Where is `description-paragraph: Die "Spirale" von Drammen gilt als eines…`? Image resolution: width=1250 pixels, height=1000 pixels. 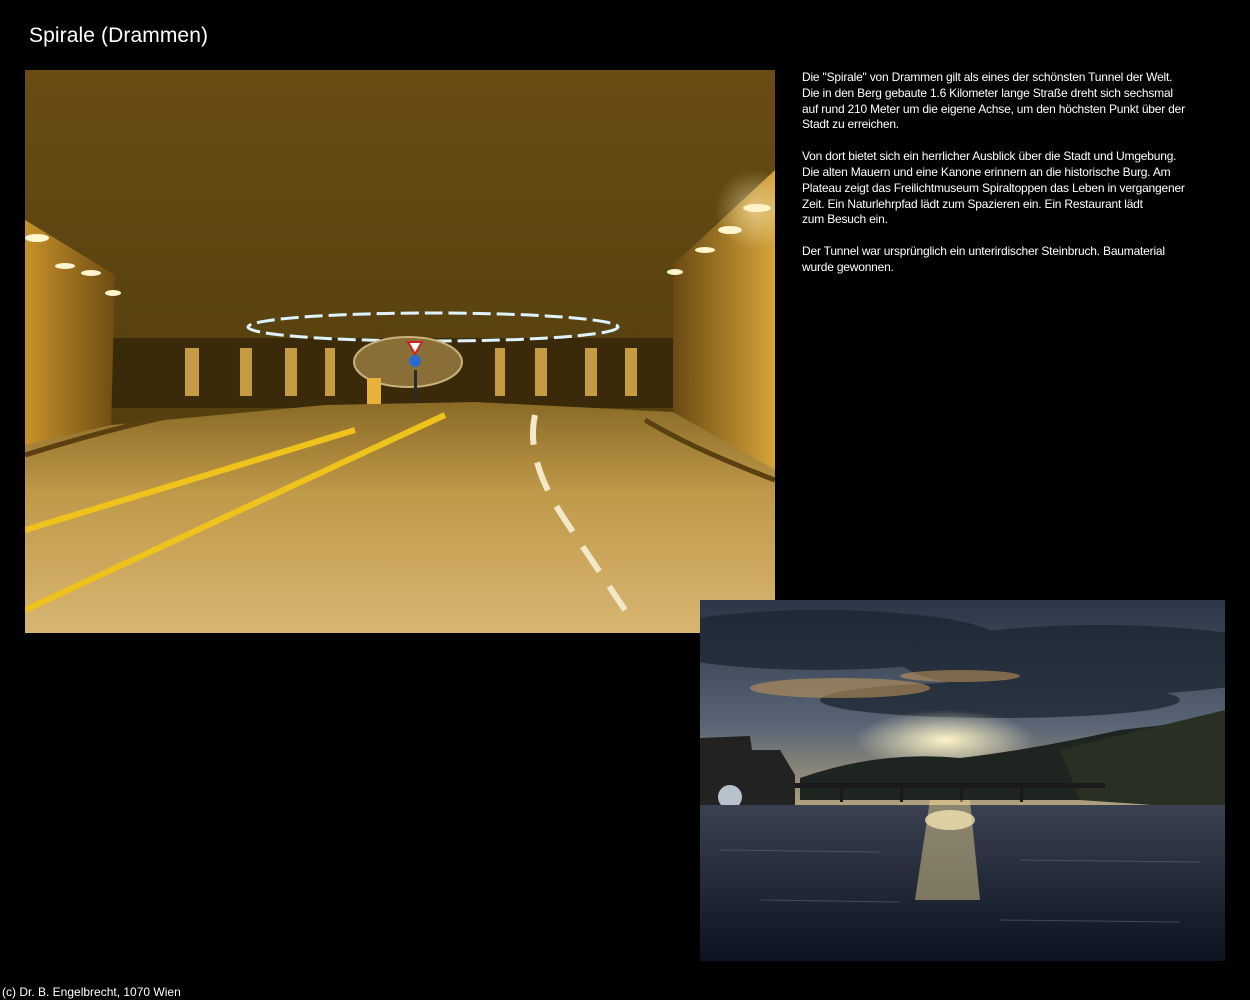 description-paragraph: Die "Spirale" von Drammen gilt als eines… is located at coordinates (993, 101).